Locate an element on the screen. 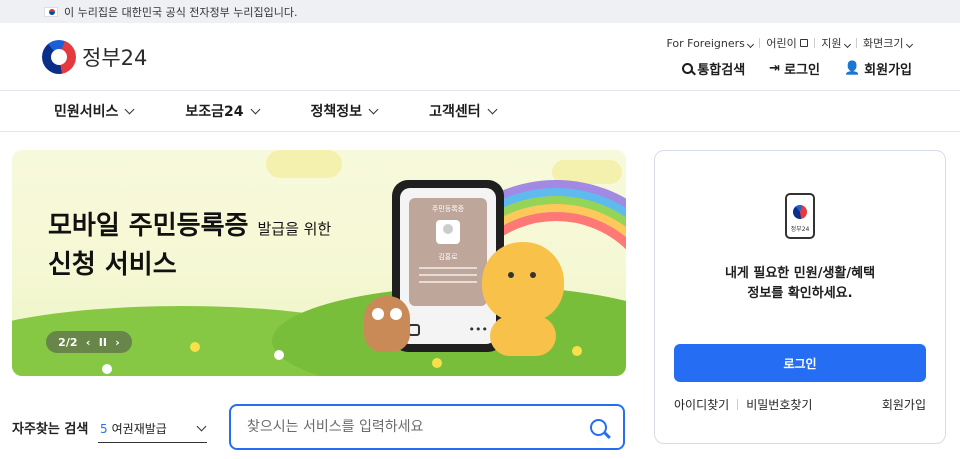  header-login-button: ⇥ 로그인 is located at coordinates (794, 68).